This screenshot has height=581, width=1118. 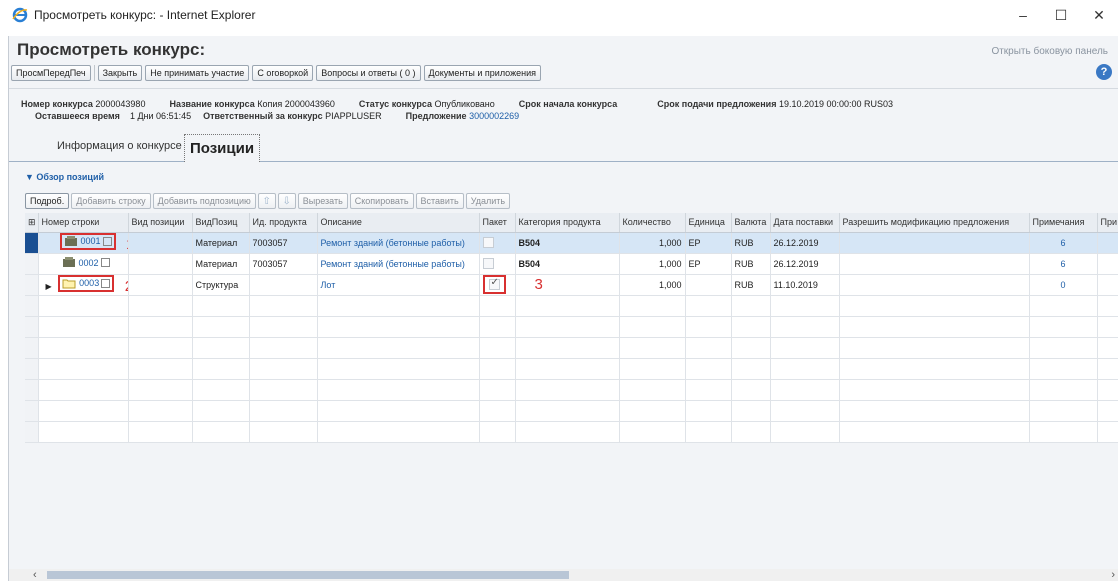 What do you see at coordinates (497, 243) in the screenshot?
I see `cell-package` at bounding box center [497, 243].